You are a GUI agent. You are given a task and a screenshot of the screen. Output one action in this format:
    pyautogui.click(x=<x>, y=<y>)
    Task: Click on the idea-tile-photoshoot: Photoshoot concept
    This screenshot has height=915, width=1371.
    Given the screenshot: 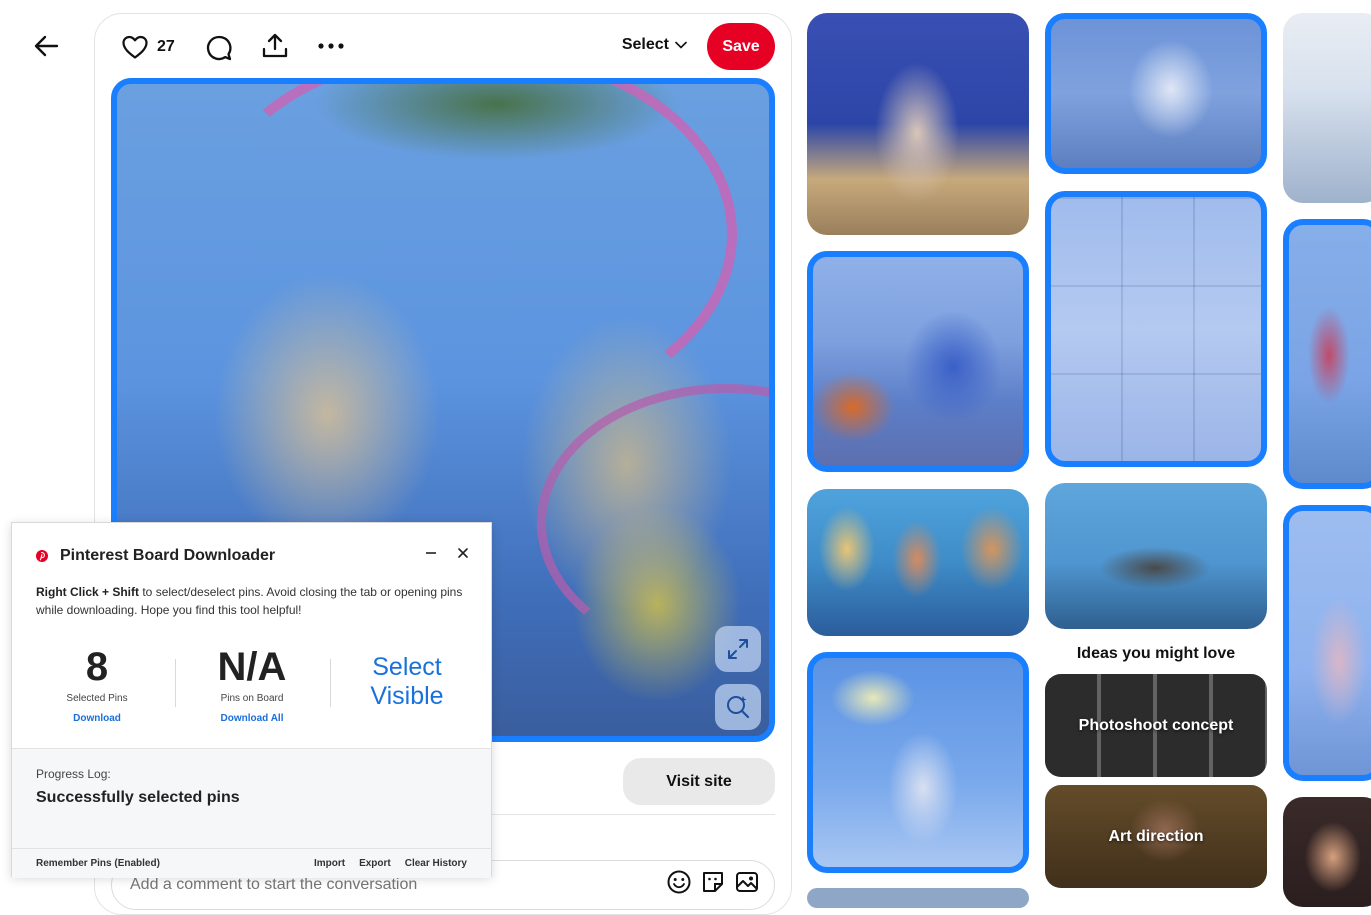 What is the action you would take?
    pyautogui.click(x=1156, y=725)
    